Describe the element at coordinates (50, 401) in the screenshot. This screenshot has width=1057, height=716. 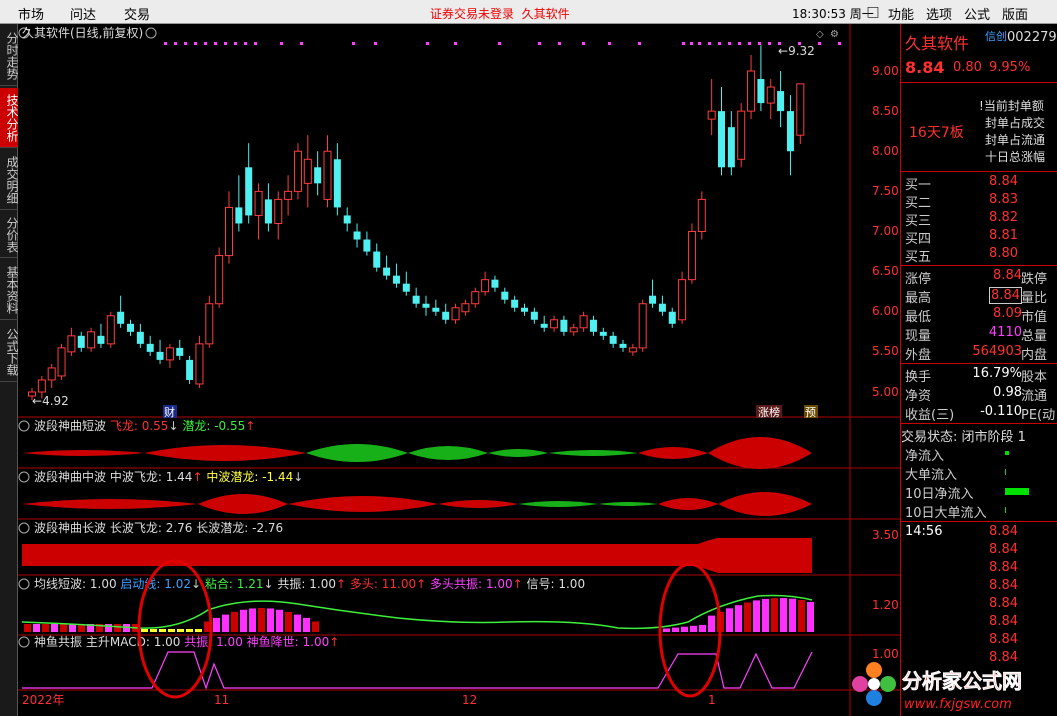
I see `low-marker: ←4.92` at that location.